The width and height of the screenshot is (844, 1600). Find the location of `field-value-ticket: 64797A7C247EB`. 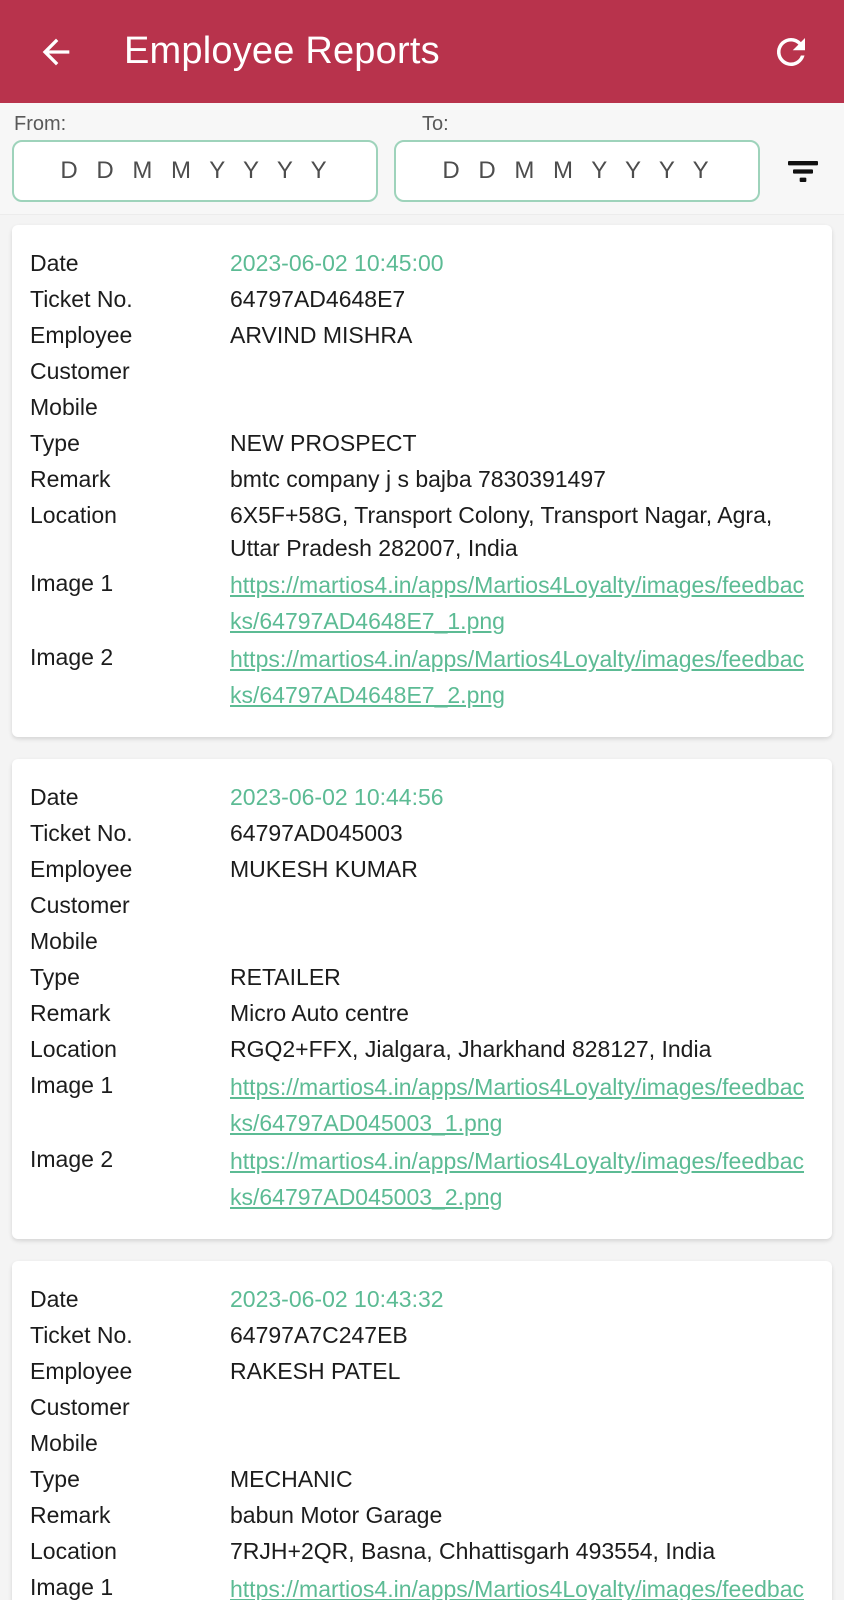

field-value-ticket: 64797A7C247EB is located at coordinates (319, 1335).